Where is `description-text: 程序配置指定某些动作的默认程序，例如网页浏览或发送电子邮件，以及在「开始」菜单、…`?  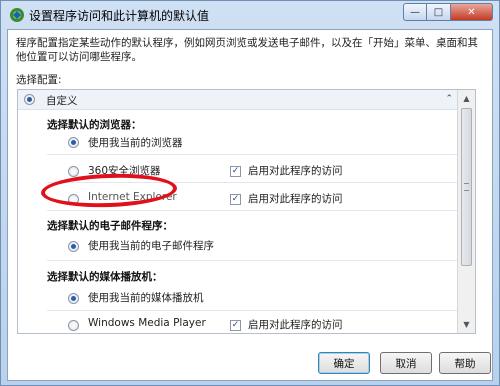 description-text: 程序配置指定某些动作的默认程序，例如网页浏览或发送电子邮件，以及在「开始」菜单、… is located at coordinates (247, 50).